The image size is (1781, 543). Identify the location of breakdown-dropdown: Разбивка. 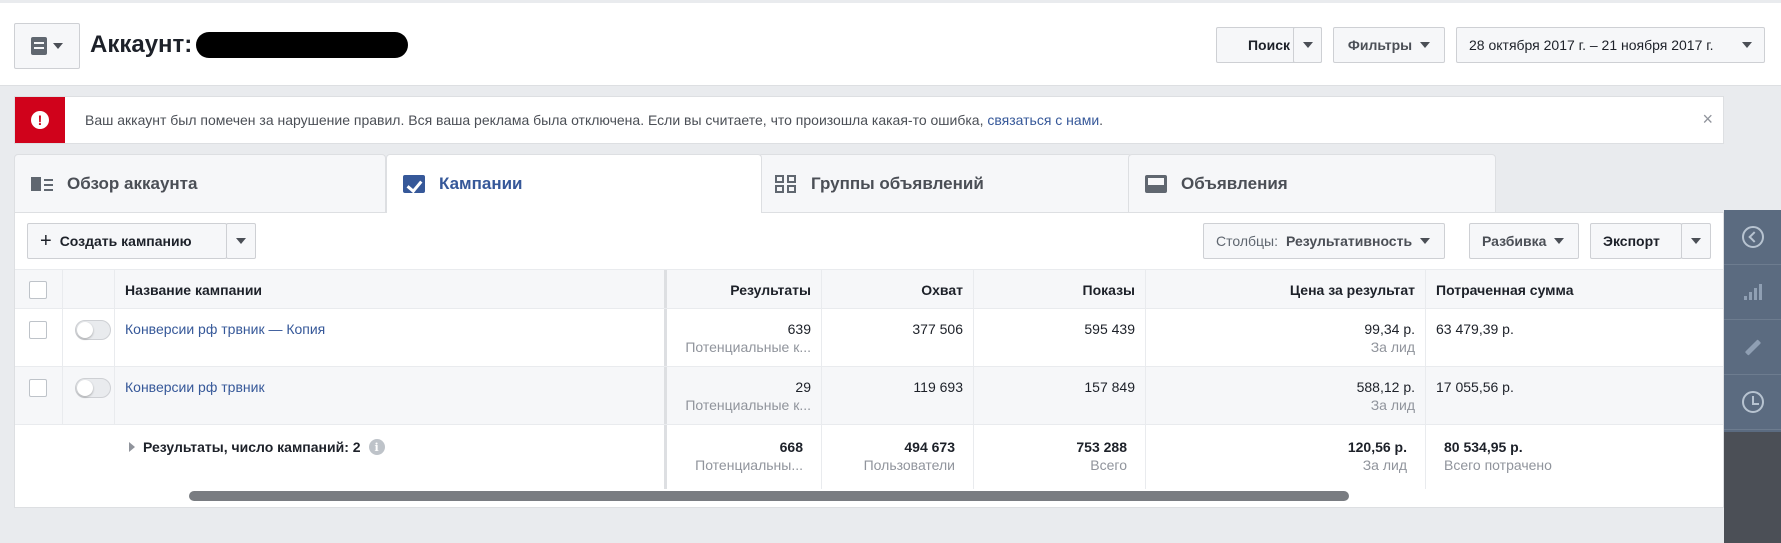
(1524, 241).